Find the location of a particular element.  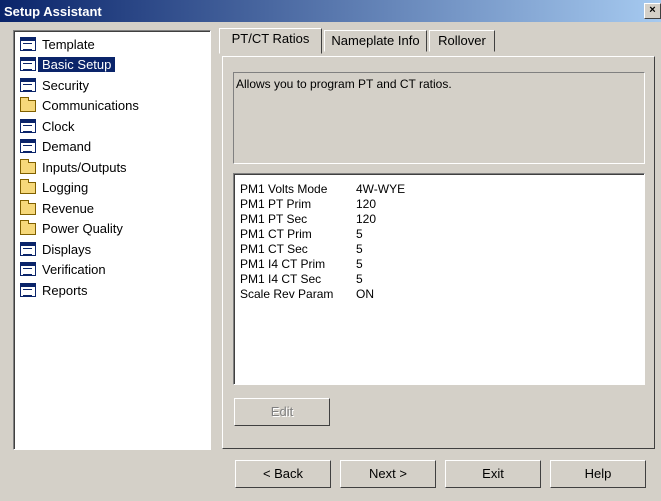

setting-name: PM1 Volts Mode is located at coordinates (284, 189).